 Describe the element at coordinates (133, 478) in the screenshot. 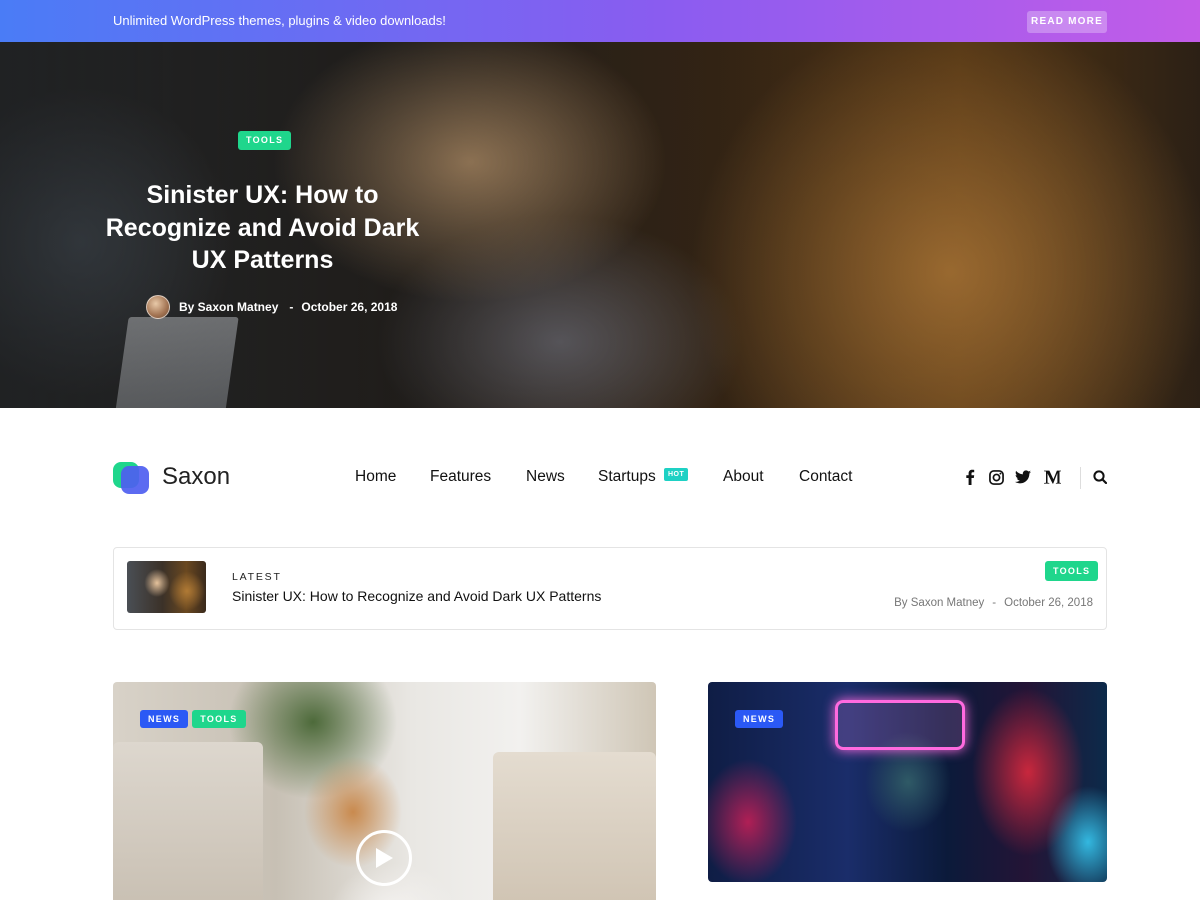

I see `site-logo-icon` at that location.